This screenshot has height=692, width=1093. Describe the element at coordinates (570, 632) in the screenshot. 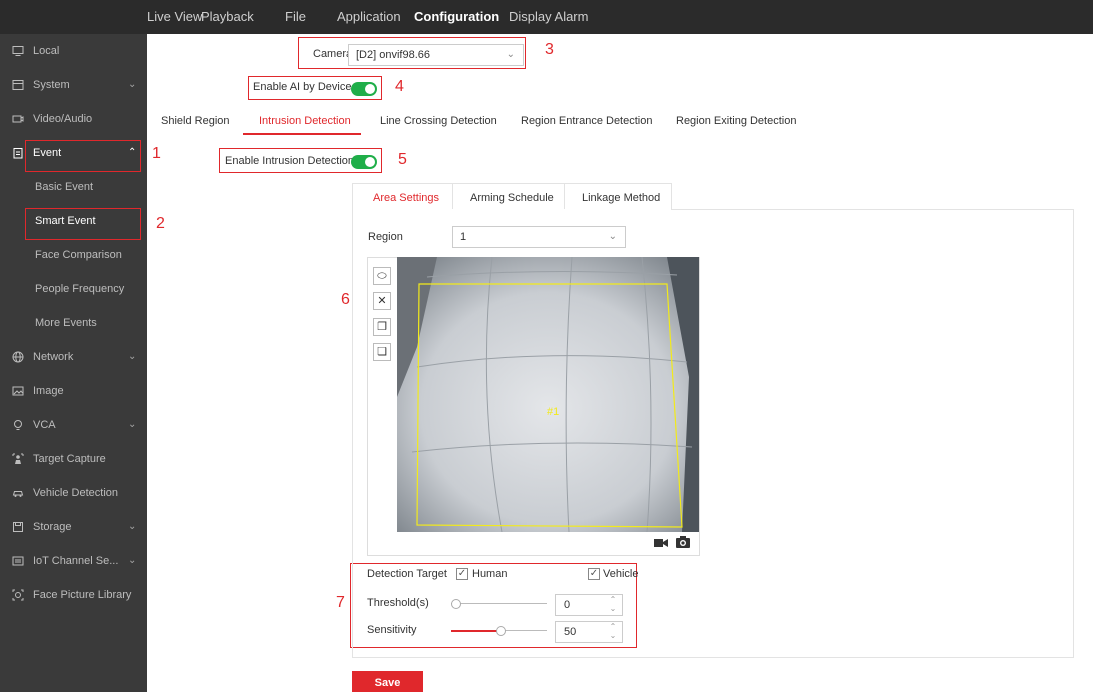

I see `sensitivity-value: 50` at that location.